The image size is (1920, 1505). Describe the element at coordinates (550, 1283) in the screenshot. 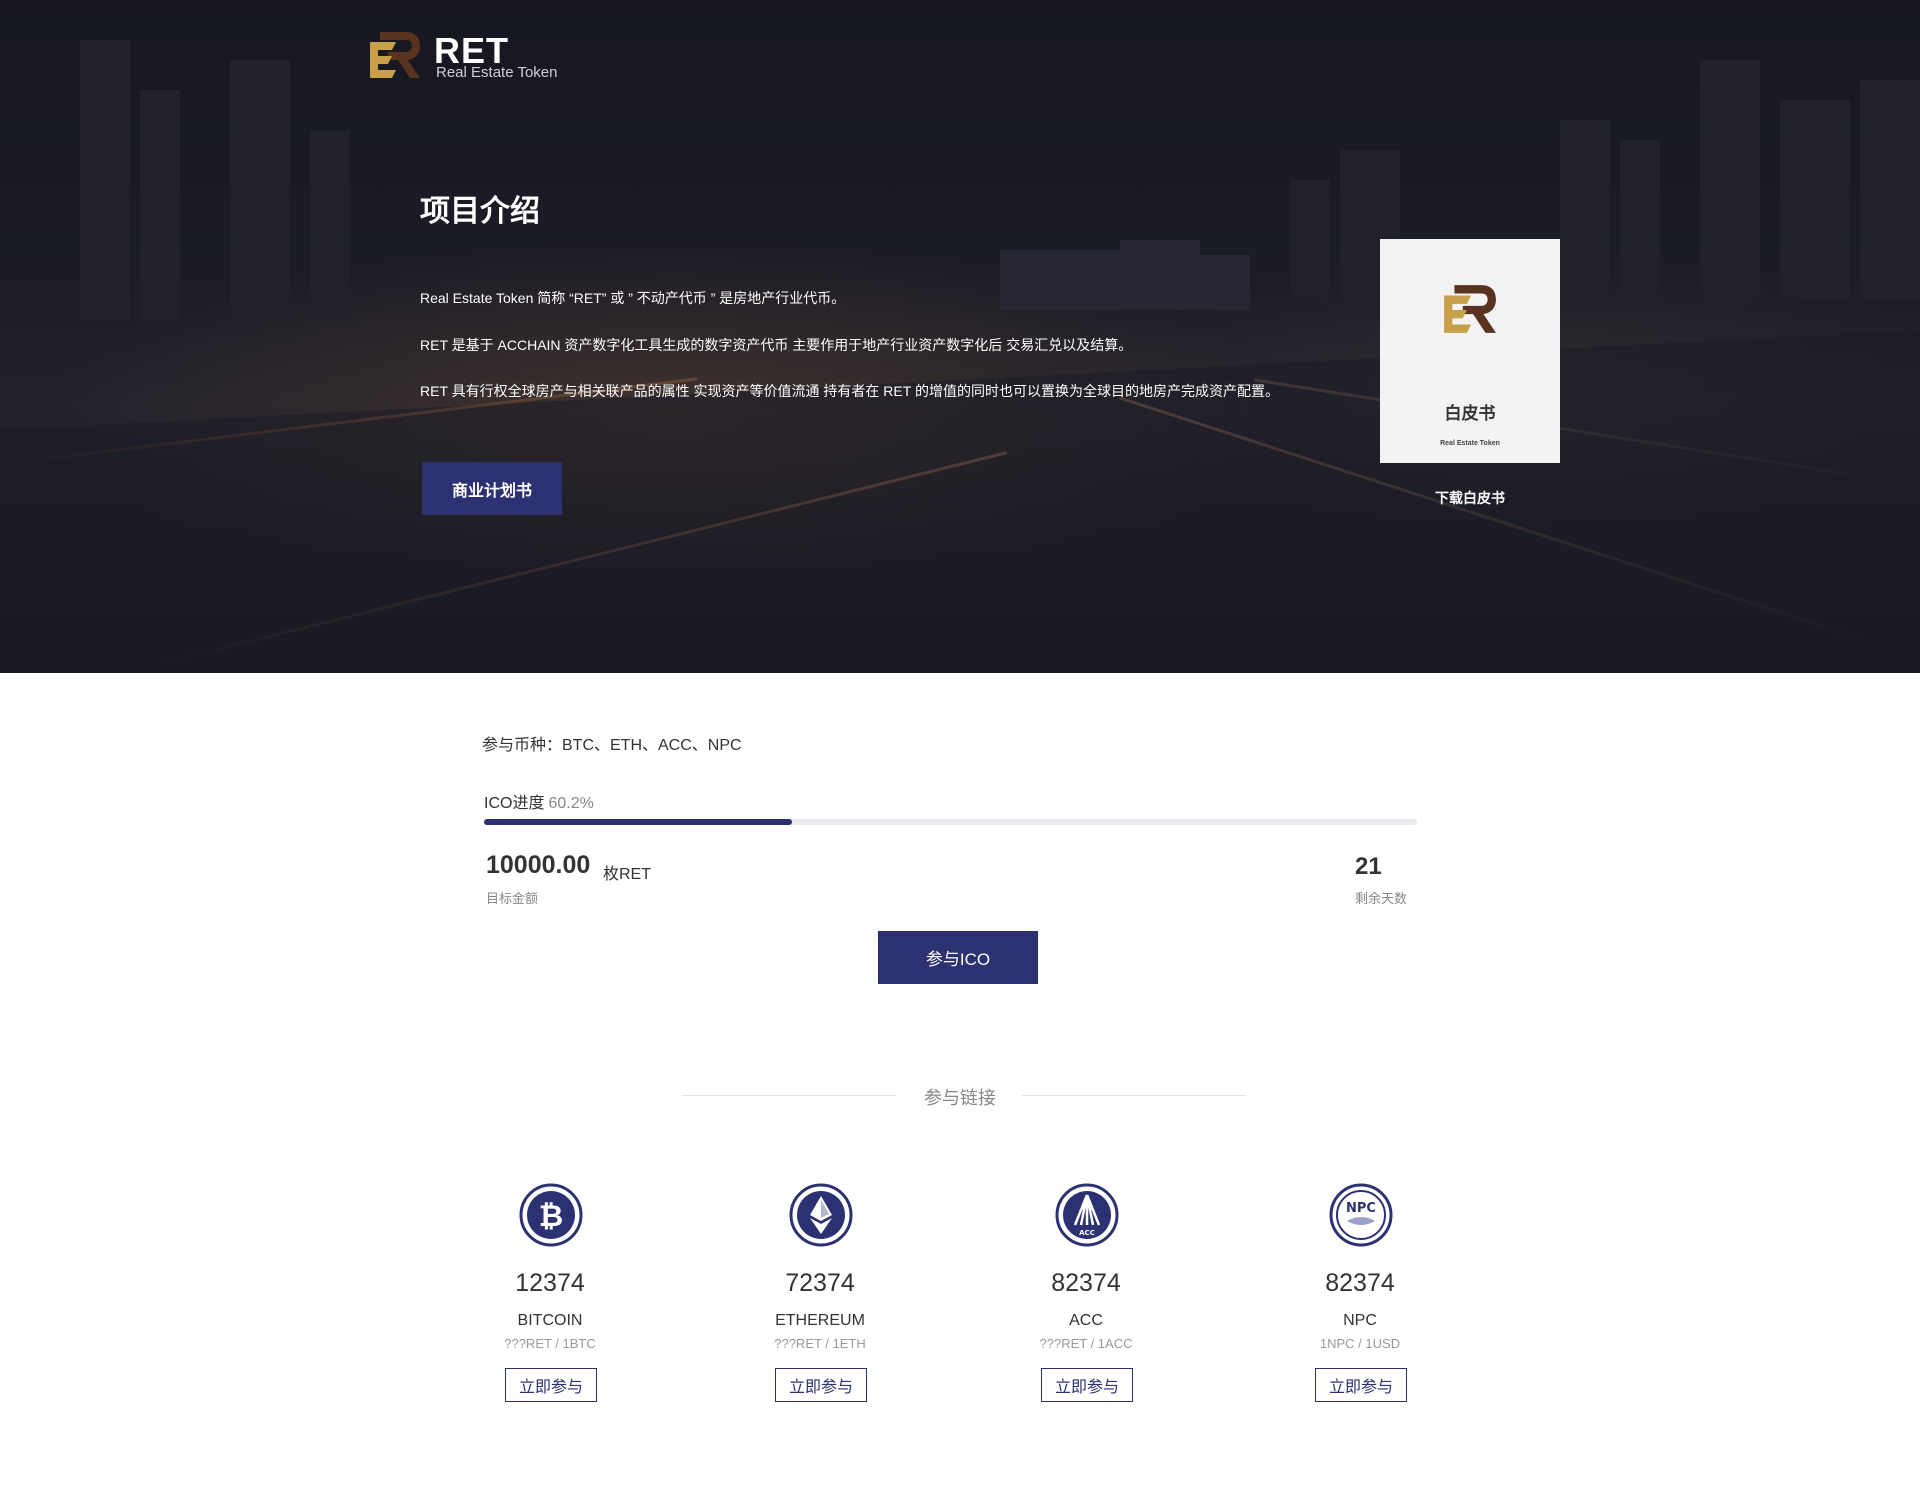

I see `coin-count: 12374` at that location.